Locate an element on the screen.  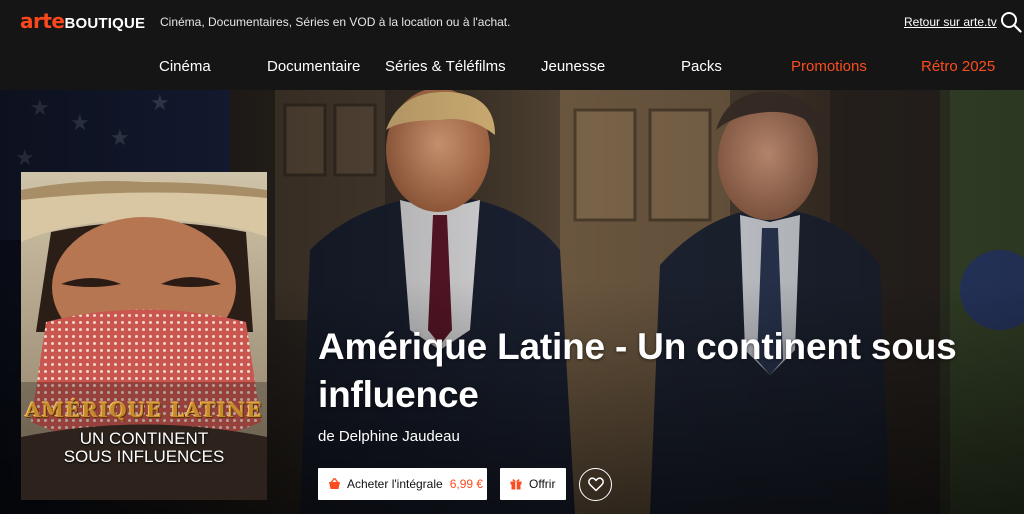
gift-button-label: Offrir is located at coordinates (542, 484).